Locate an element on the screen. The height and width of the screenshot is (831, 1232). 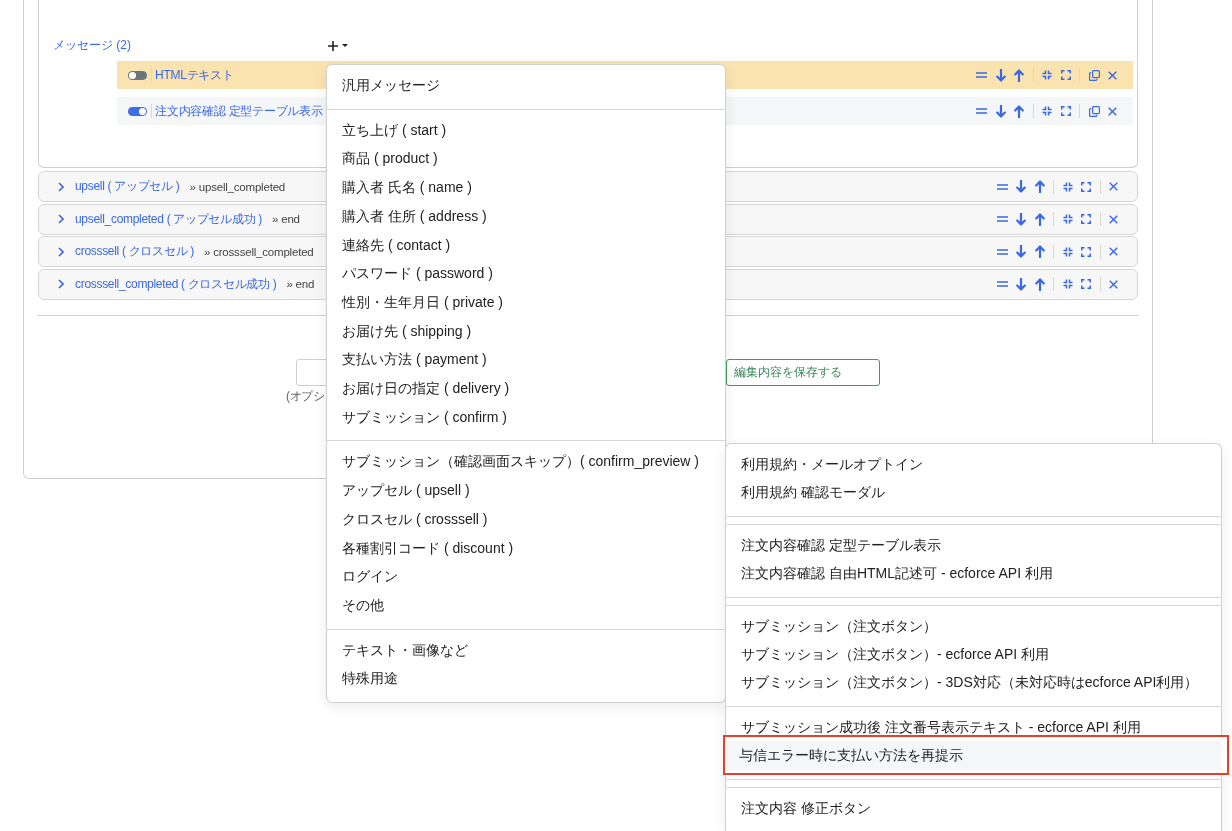
field-hint: (オプシ is located at coordinates (305, 396).